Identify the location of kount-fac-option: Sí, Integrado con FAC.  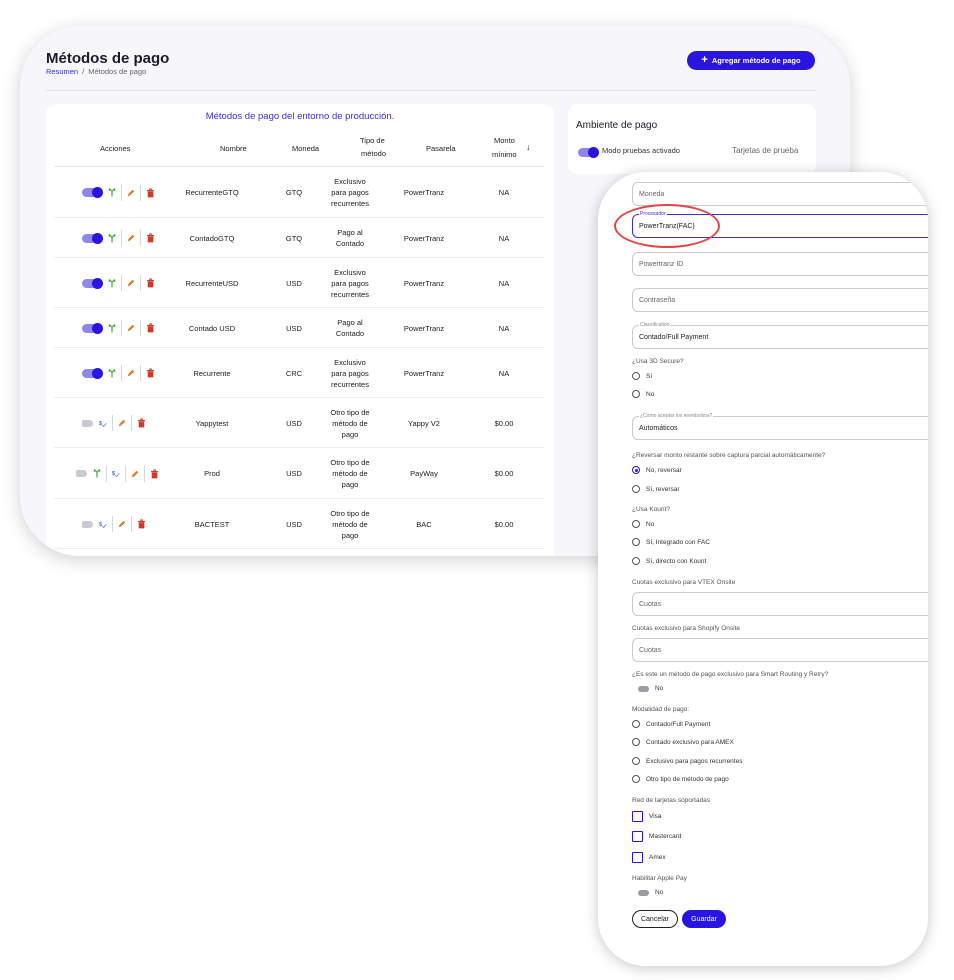
(671, 542).